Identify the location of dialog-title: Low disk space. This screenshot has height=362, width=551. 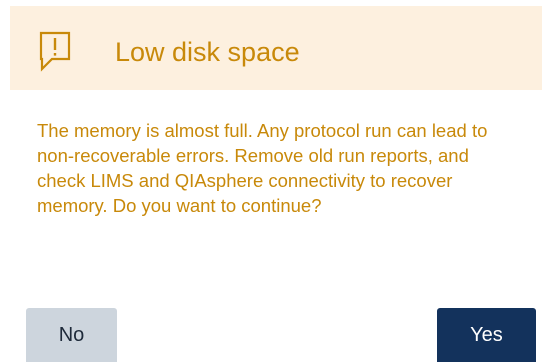
(207, 52).